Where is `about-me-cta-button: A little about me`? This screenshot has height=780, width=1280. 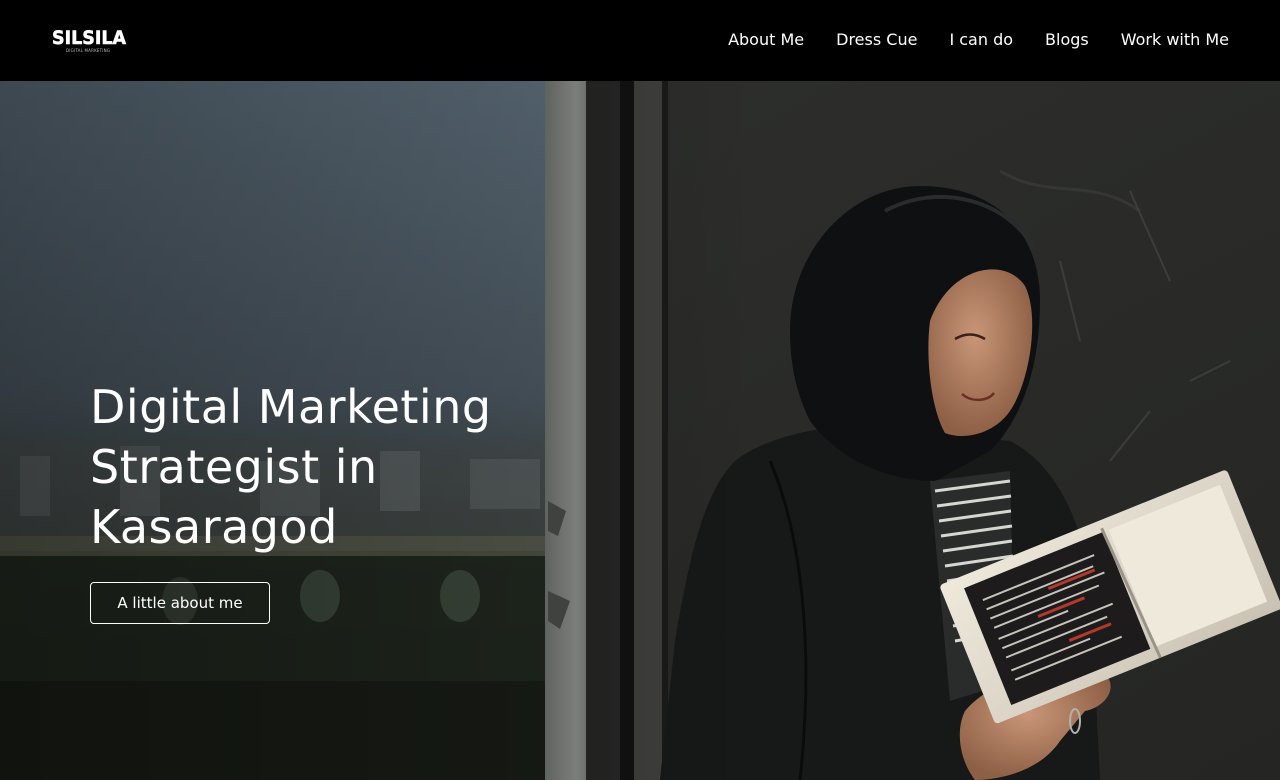
about-me-cta-button: A little about me is located at coordinates (180, 603).